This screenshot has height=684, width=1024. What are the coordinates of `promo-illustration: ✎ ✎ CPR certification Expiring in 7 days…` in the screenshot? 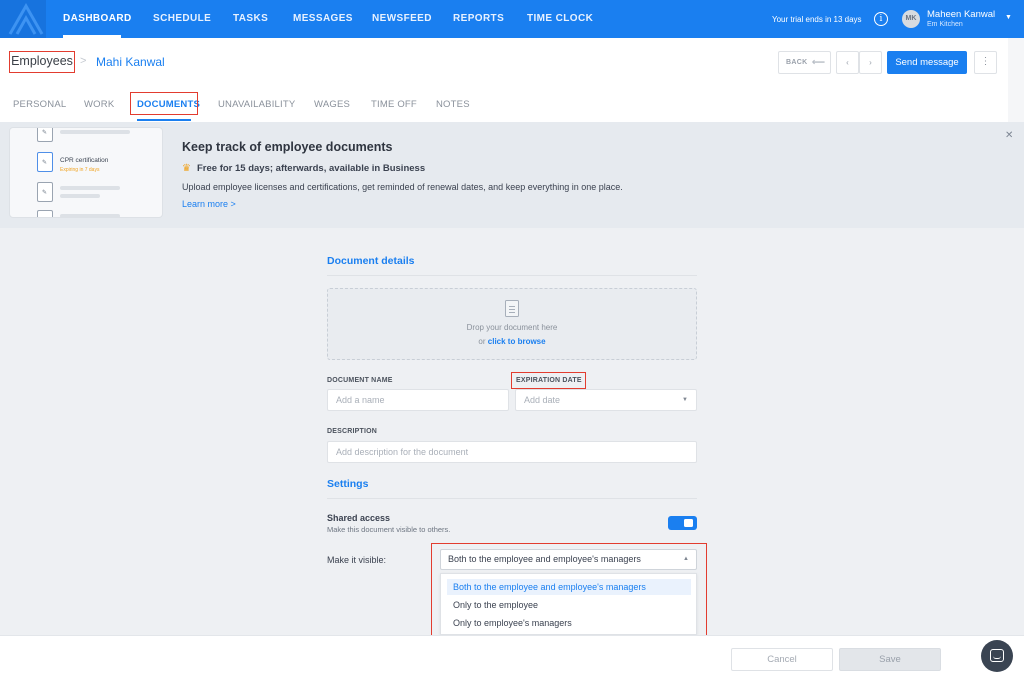 It's located at (86, 172).